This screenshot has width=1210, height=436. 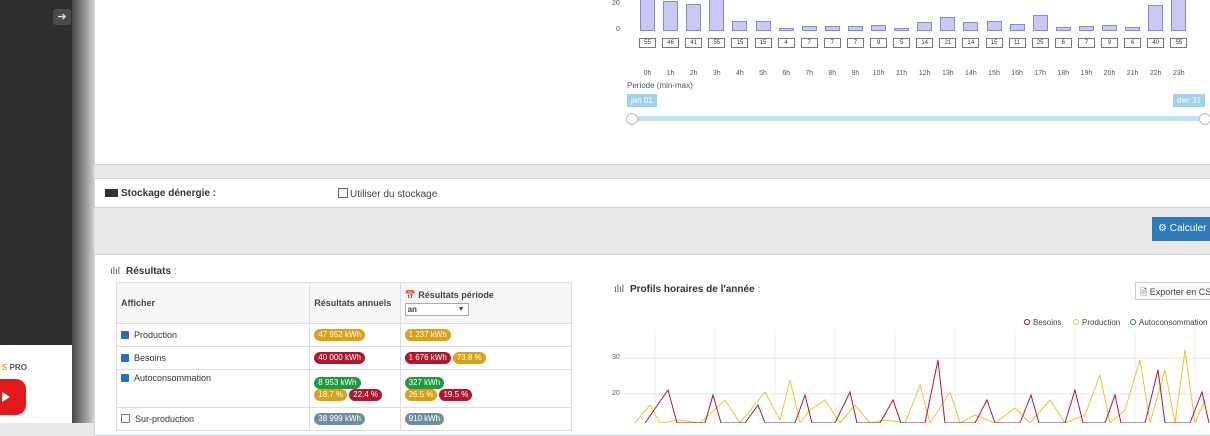 What do you see at coordinates (1047, 322) in the screenshot?
I see `legend-label: Besoins` at bounding box center [1047, 322].